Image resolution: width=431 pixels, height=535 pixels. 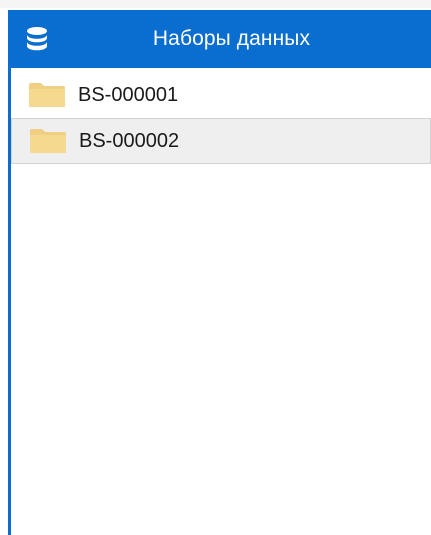 I want to click on panel-header: Наборы данных, so click(x=219, y=39).